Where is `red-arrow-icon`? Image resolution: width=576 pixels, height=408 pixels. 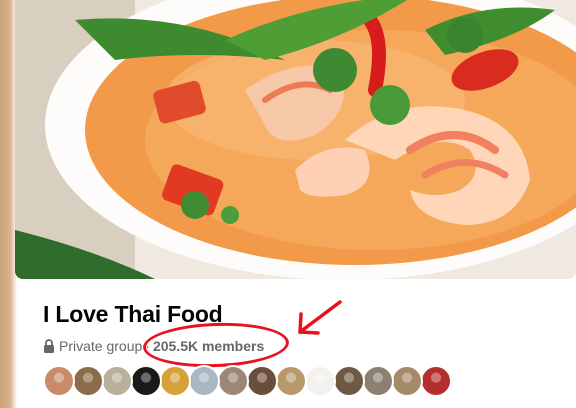 red-arrow-icon is located at coordinates (320, 317).